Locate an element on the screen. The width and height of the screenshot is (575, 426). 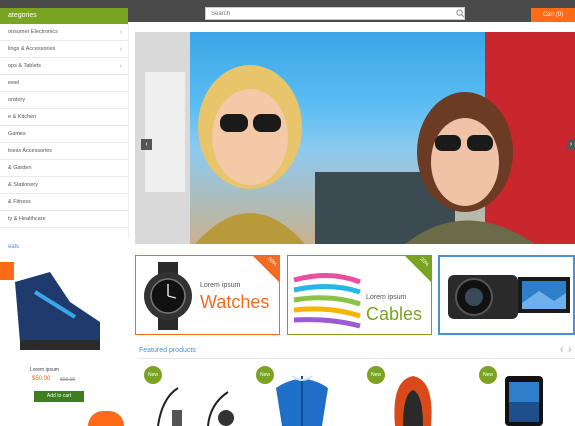
section-divider is located at coordinates (357, 358).